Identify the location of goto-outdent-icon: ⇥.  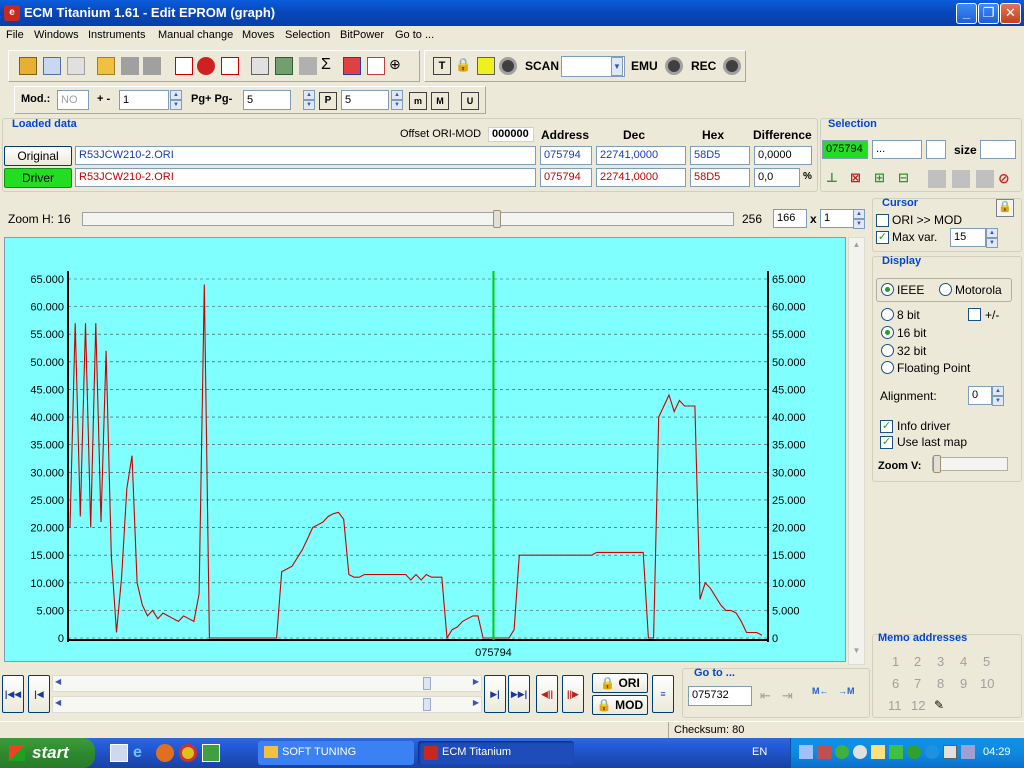
(791, 697).